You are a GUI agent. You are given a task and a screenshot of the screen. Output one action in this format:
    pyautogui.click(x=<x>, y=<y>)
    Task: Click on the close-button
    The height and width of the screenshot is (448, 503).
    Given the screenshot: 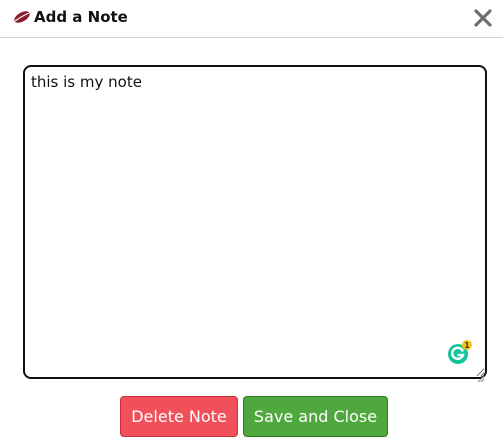 What is the action you would take?
    pyautogui.click(x=483, y=18)
    